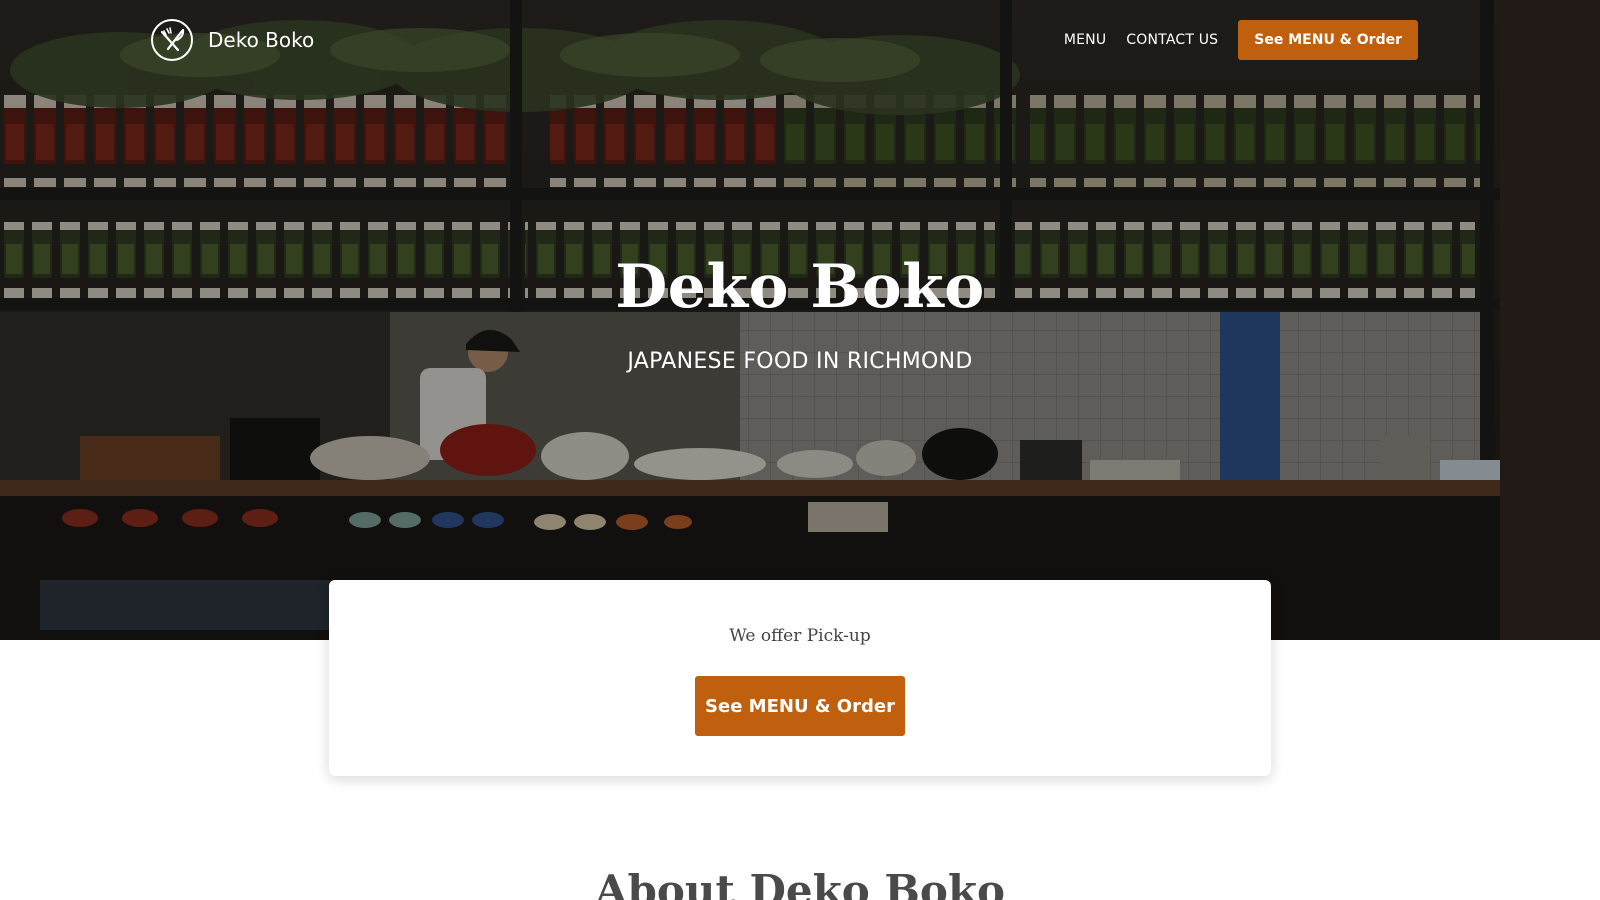  I want to click on brand-name: Deko Boko, so click(261, 40).